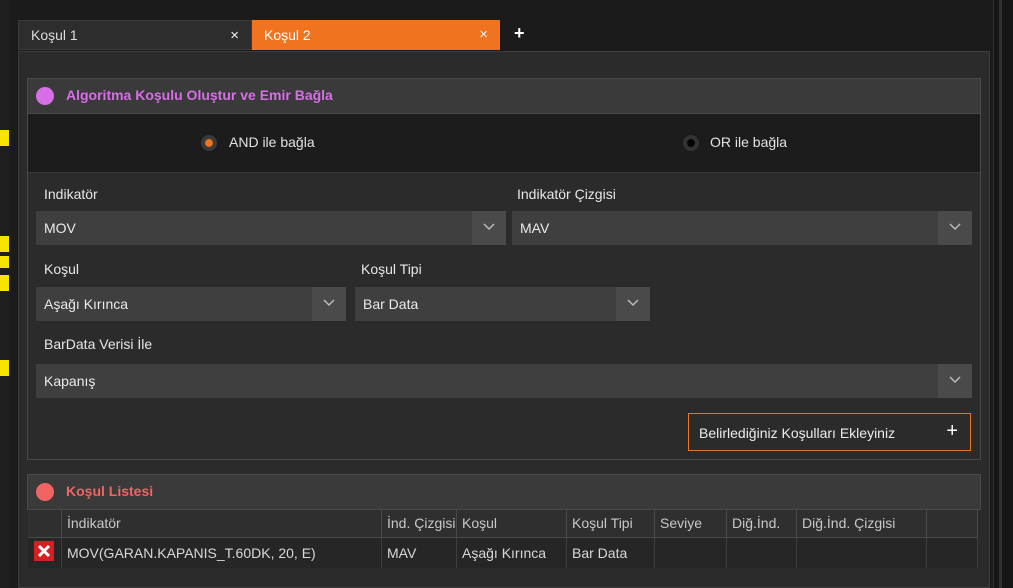 The height and width of the screenshot is (588, 1013). What do you see at coordinates (60, 228) in the screenshot?
I see `indikator-value: MOV` at bounding box center [60, 228].